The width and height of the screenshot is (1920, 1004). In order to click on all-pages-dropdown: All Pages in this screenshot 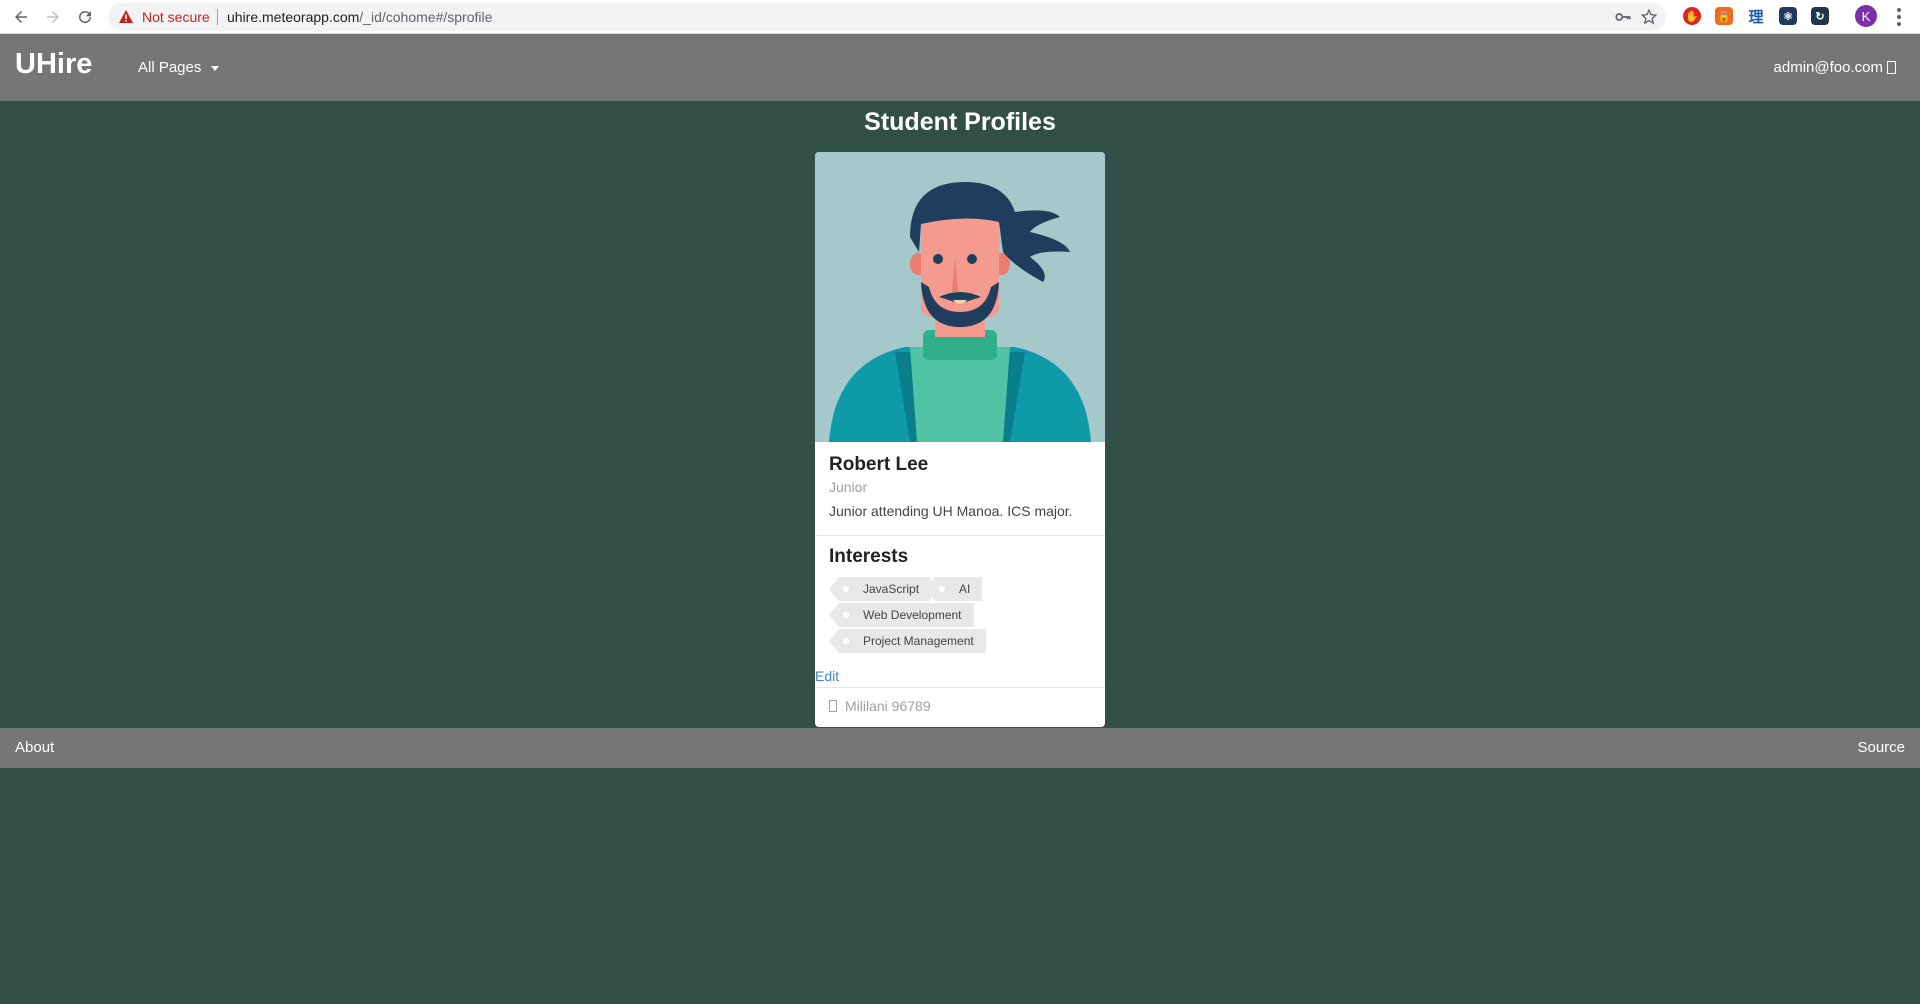, I will do `click(179, 67)`.